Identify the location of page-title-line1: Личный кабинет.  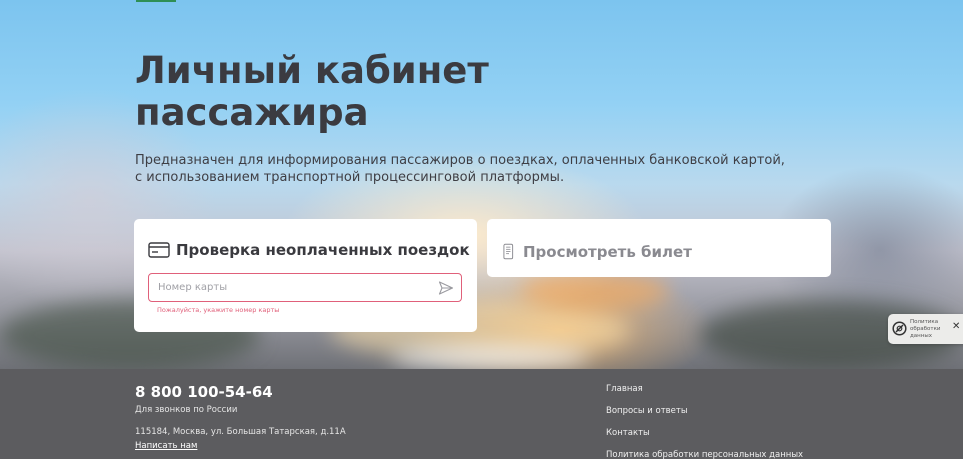
(312, 70).